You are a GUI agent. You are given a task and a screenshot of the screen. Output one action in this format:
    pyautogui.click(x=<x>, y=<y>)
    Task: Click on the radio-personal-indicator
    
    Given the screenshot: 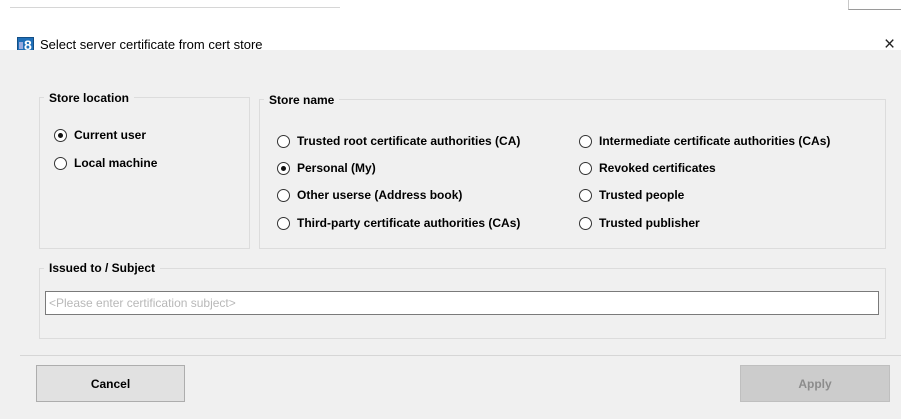 What is the action you would take?
    pyautogui.click(x=283, y=168)
    